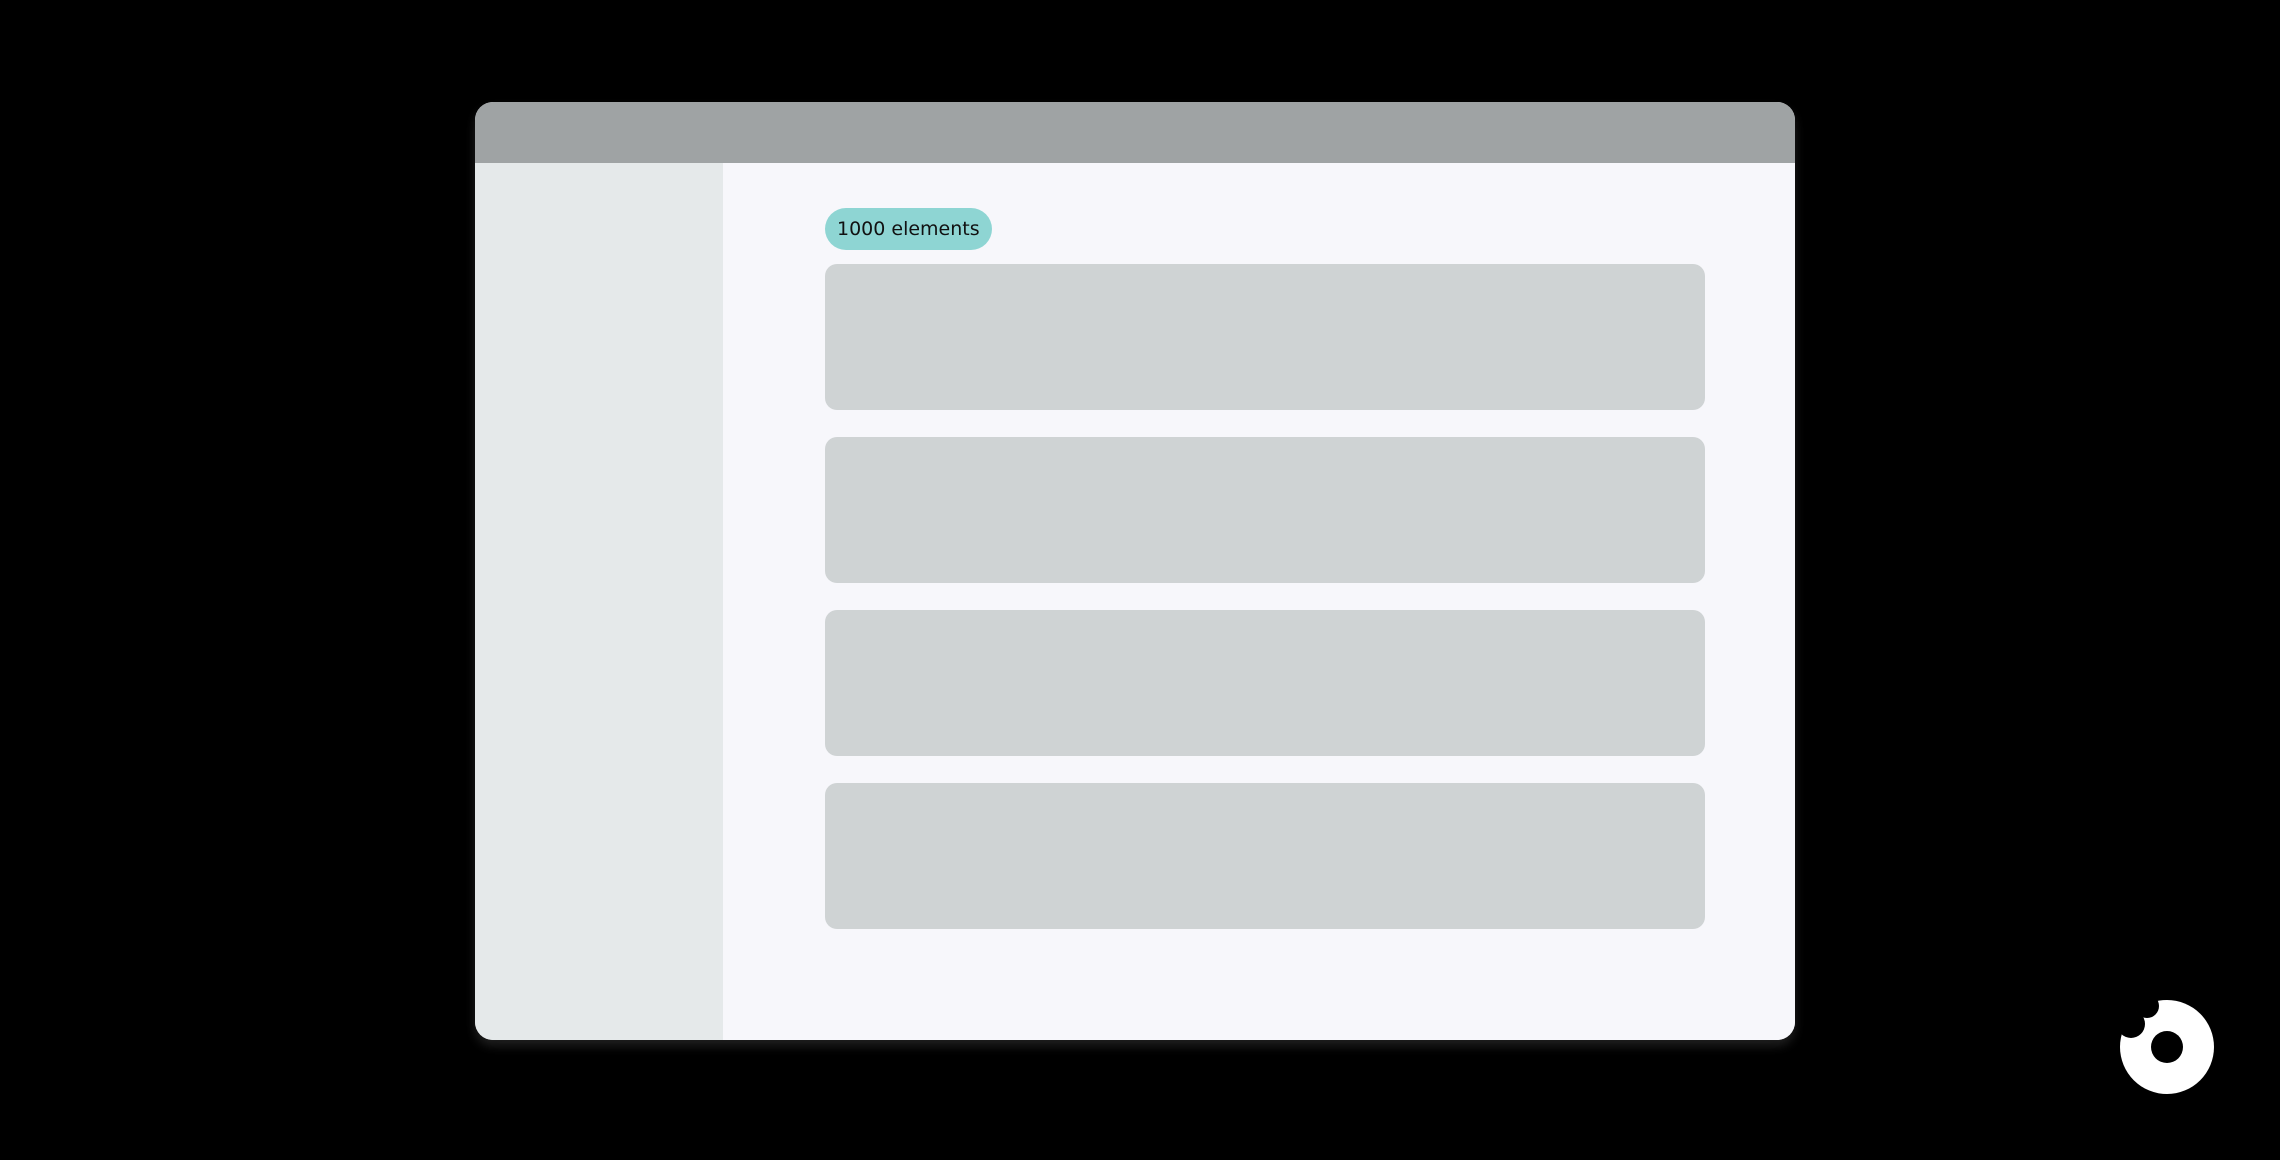 This screenshot has width=2280, height=1160. What do you see at coordinates (2167, 1047) in the screenshot?
I see `donut-logo-icon` at bounding box center [2167, 1047].